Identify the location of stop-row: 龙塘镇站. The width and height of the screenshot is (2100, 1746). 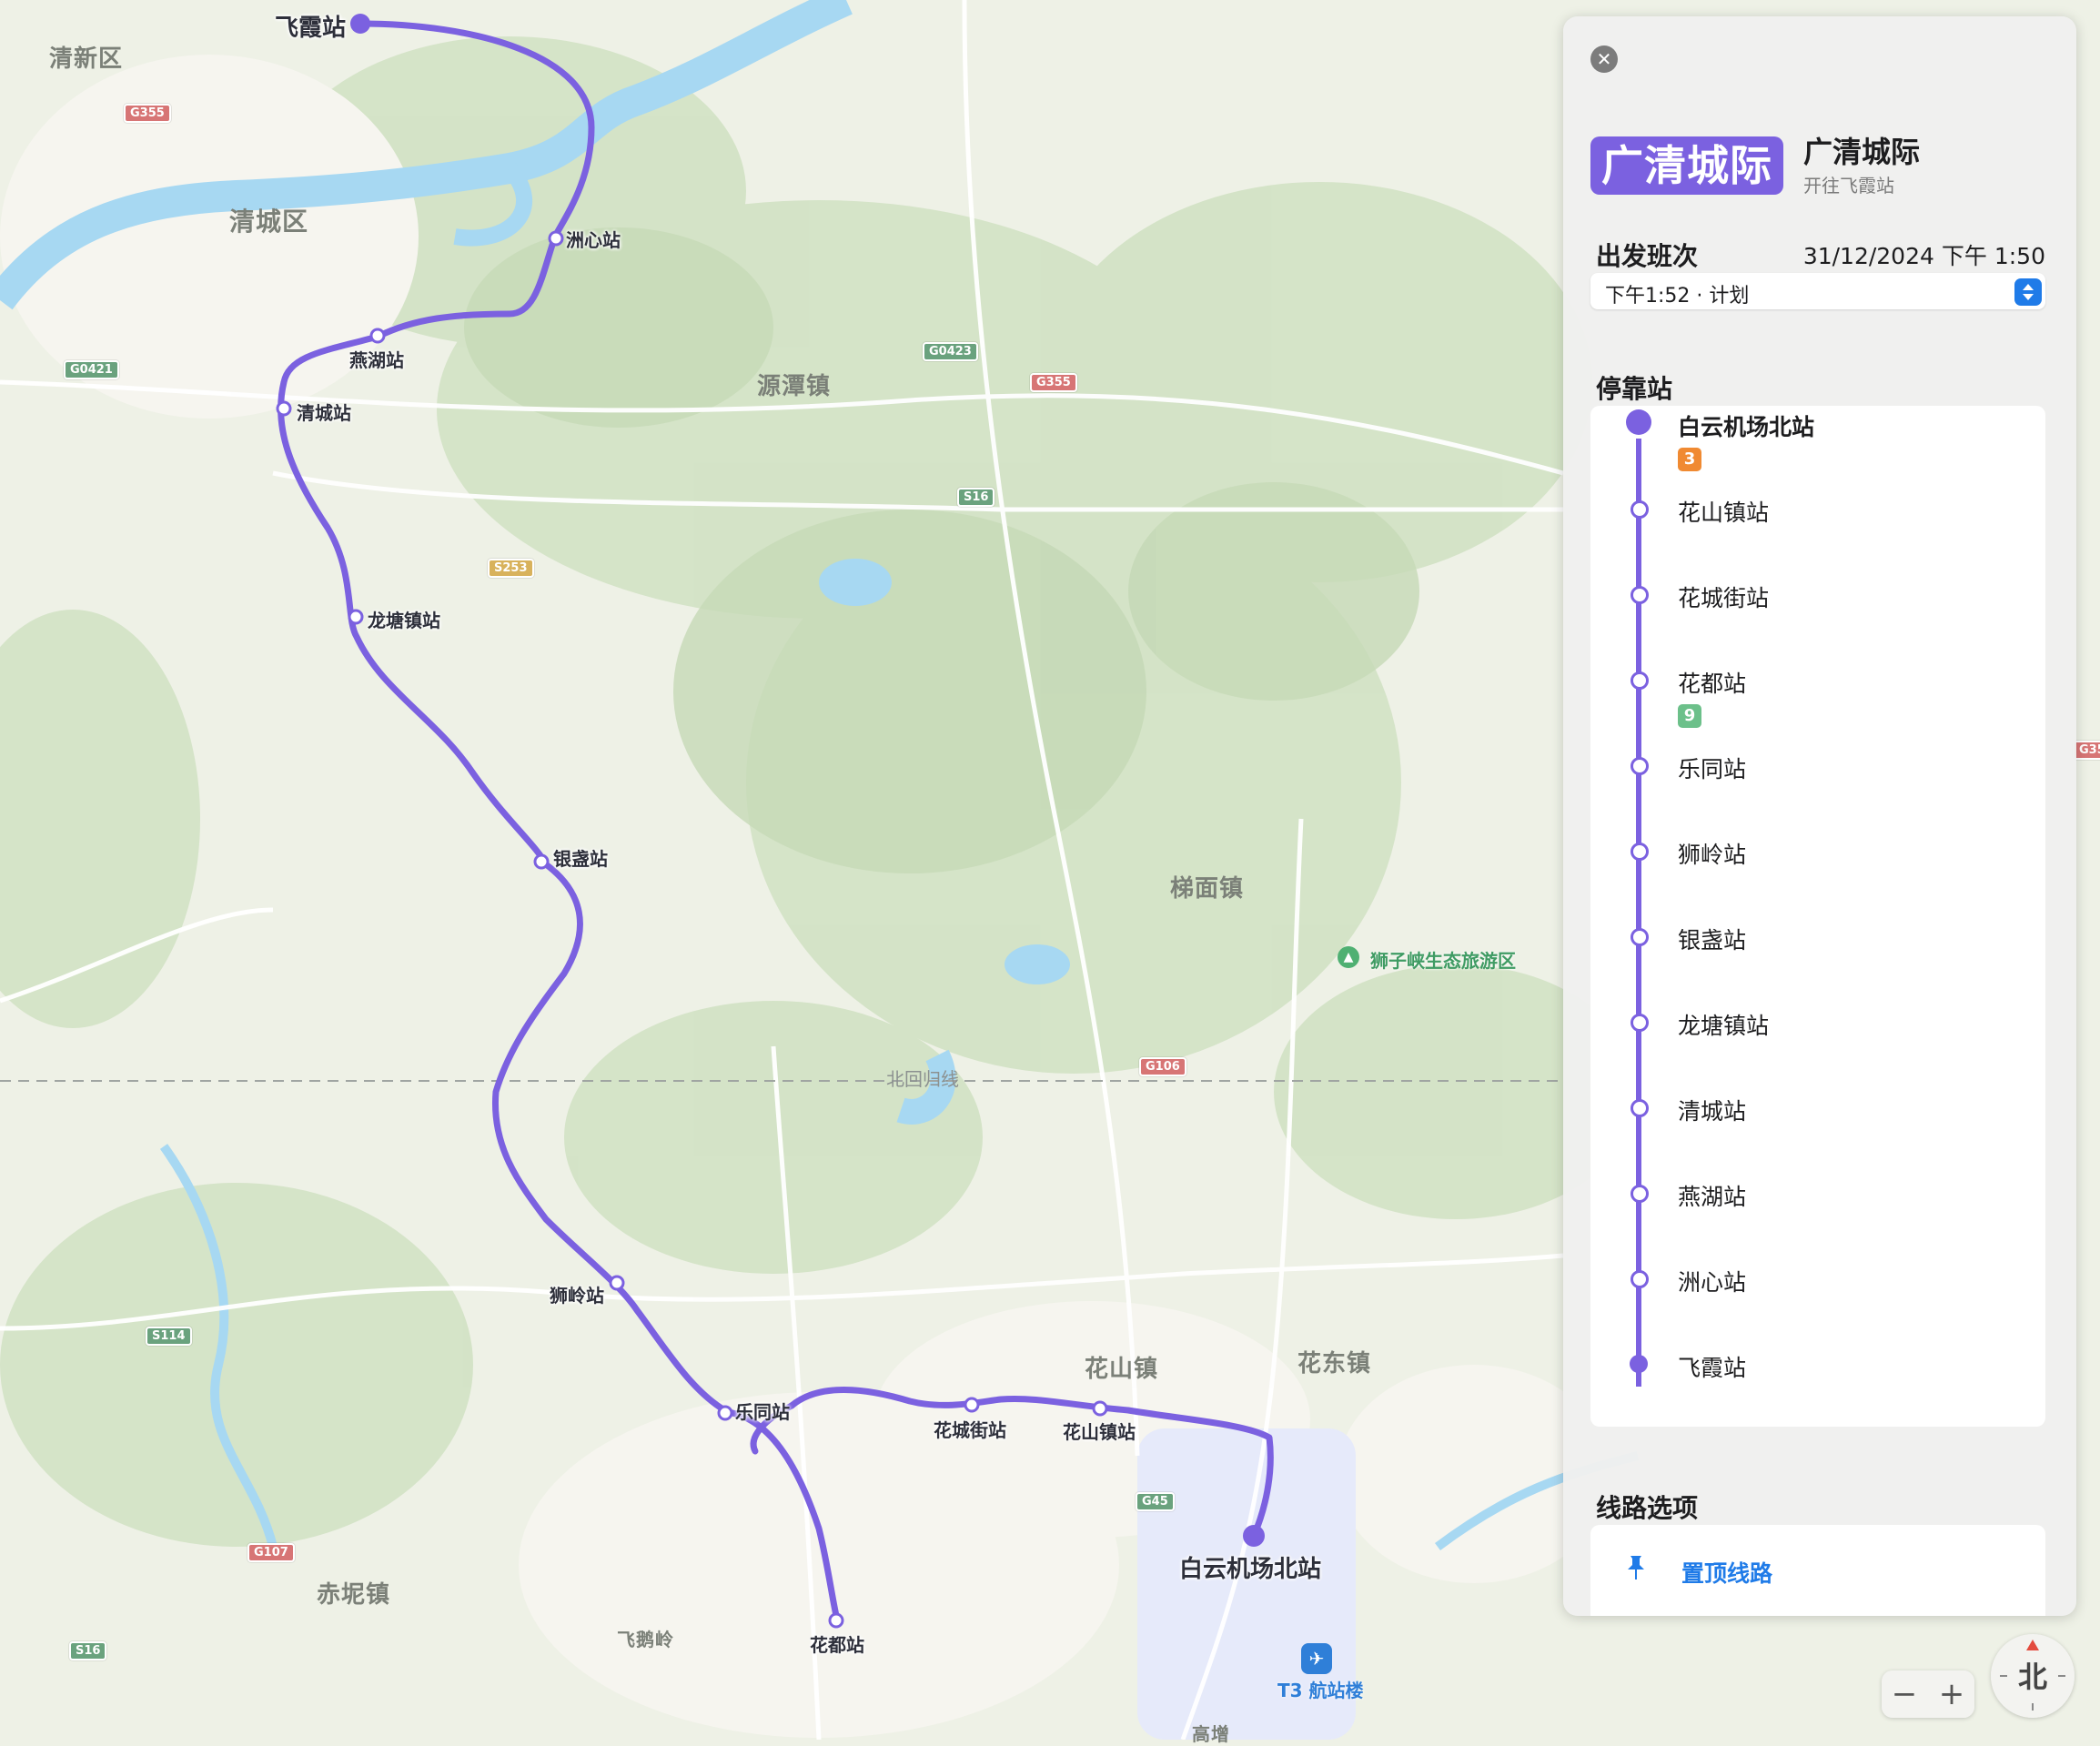
(1817, 1033).